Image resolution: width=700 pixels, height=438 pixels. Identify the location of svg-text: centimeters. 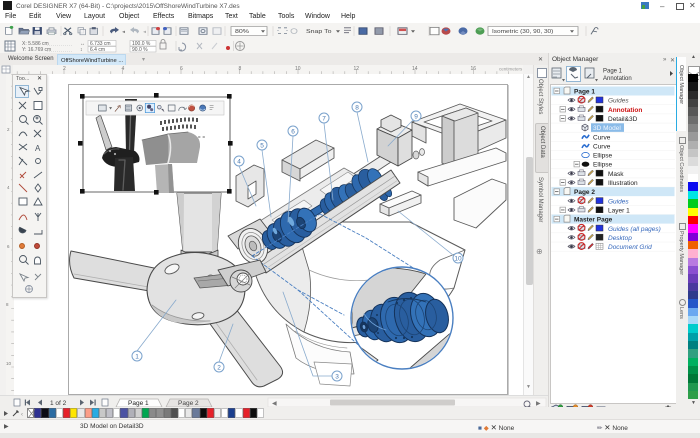
(511, 69).